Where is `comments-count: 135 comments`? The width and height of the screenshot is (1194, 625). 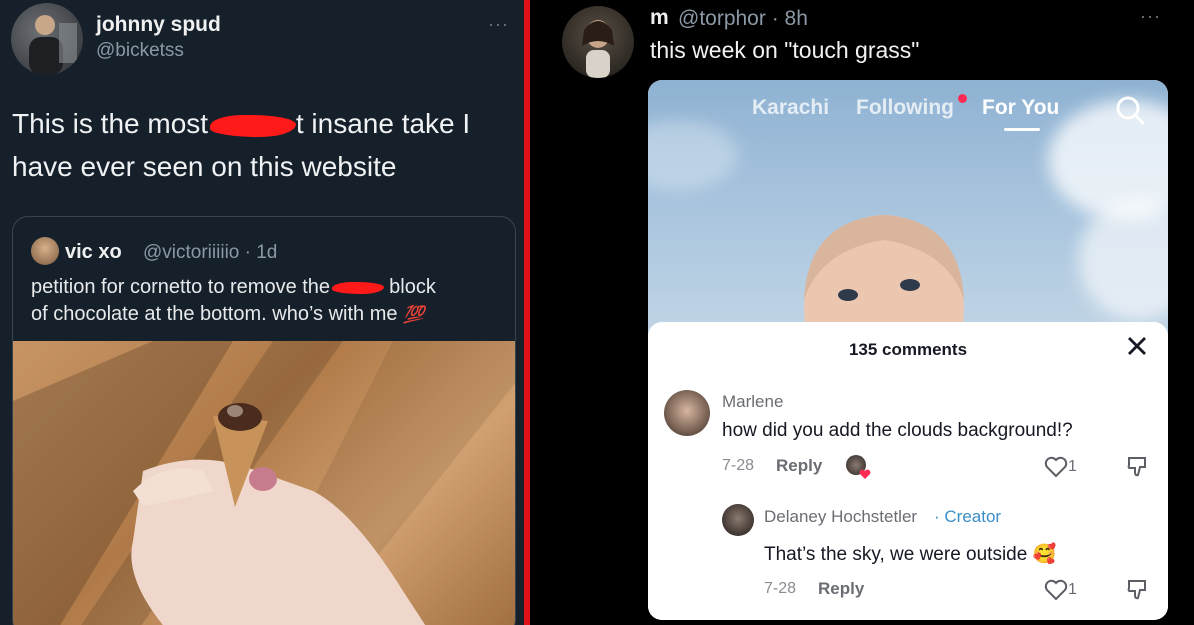
comments-count: 135 comments is located at coordinates (908, 349).